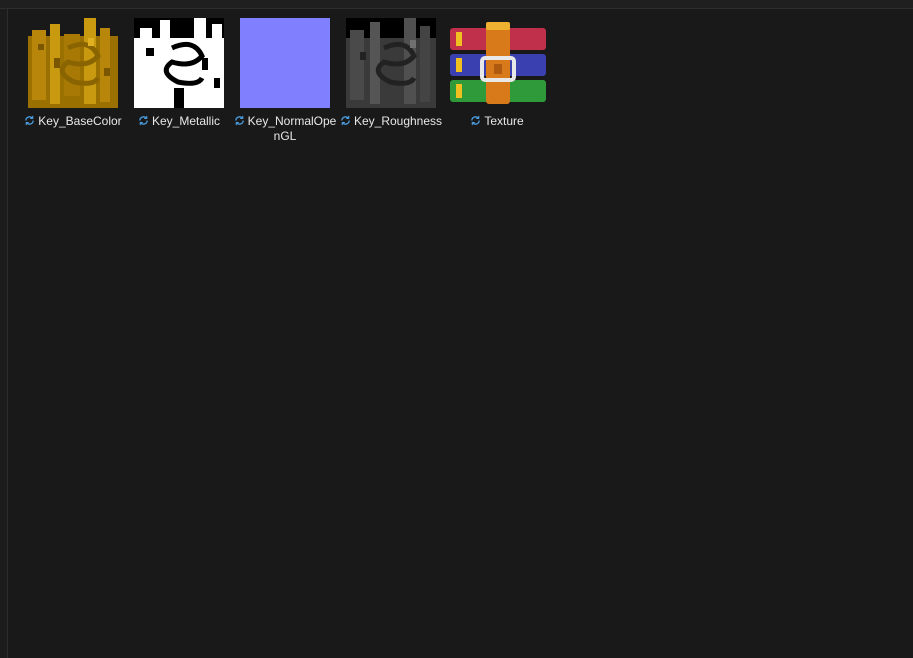 The image size is (913, 658). What do you see at coordinates (186, 121) in the screenshot?
I see `file-name-label: Key_Metallic` at bounding box center [186, 121].